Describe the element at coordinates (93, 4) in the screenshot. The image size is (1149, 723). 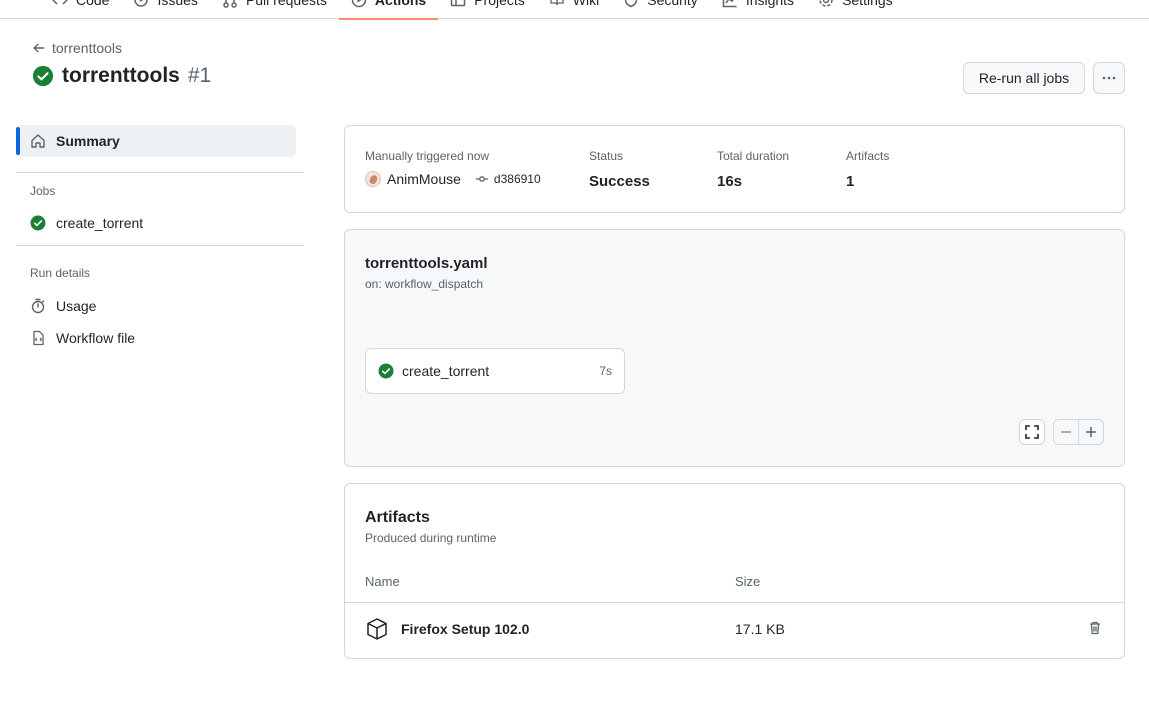
I see `tab-label: Code` at that location.